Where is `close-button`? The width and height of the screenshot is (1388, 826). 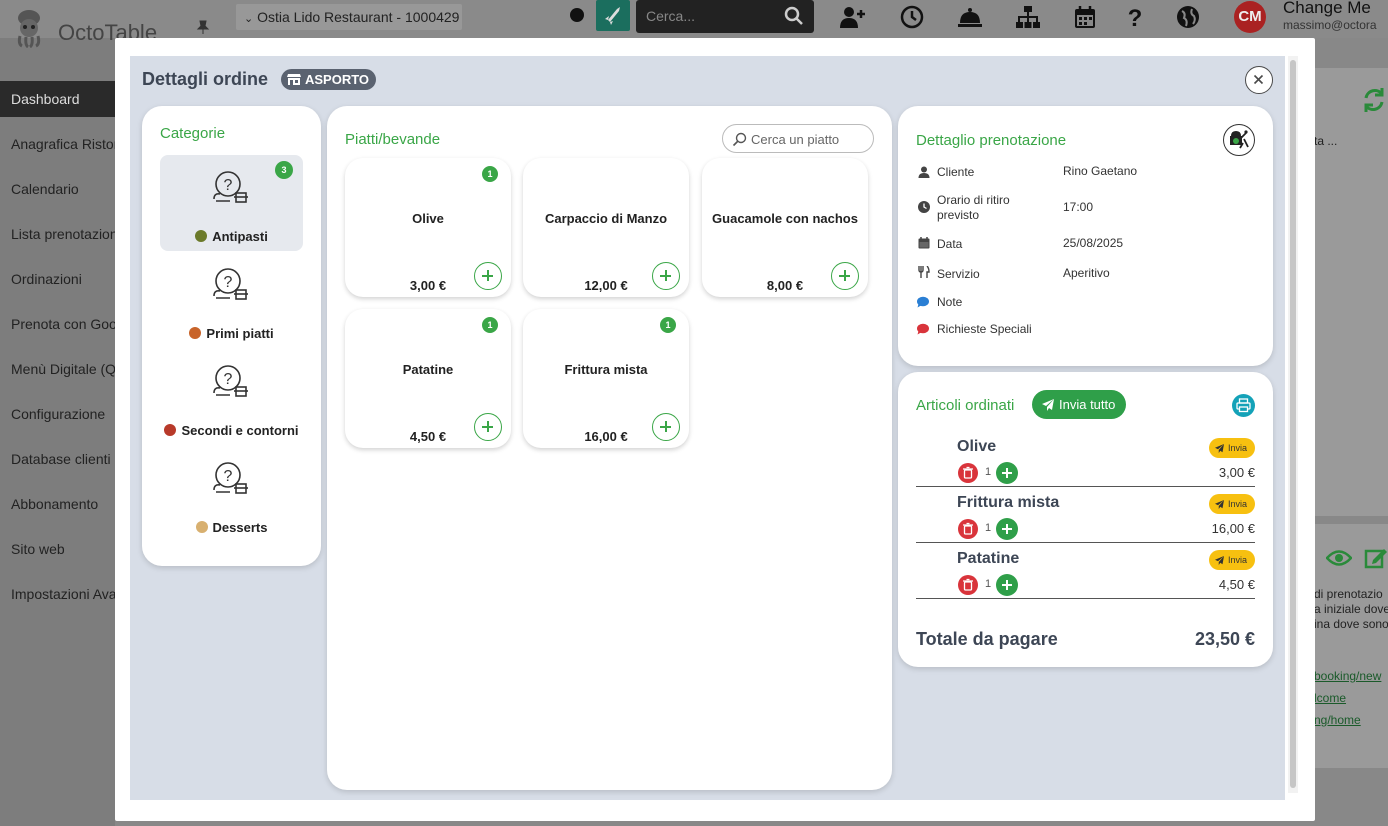 close-button is located at coordinates (1259, 80).